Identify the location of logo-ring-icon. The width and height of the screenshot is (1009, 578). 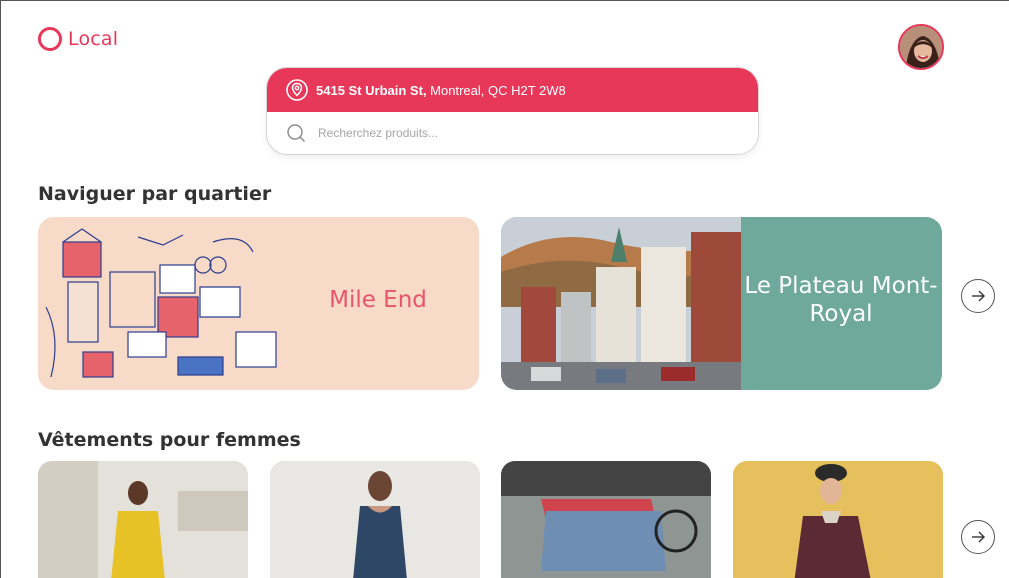
(50, 39).